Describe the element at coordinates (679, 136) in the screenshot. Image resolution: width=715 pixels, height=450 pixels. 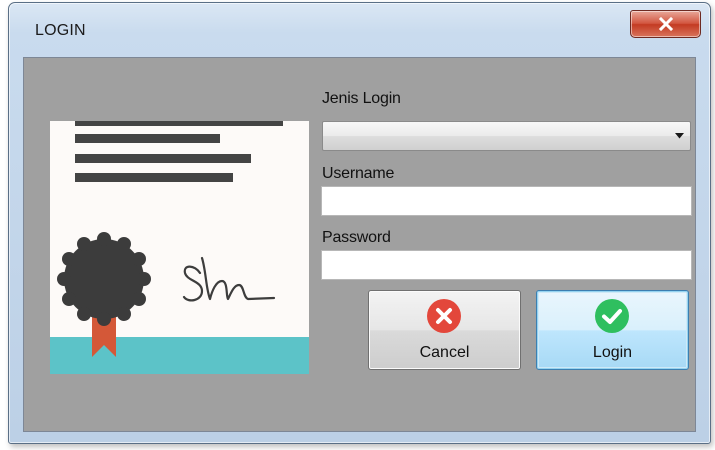
I see `chevron-down-icon` at that location.